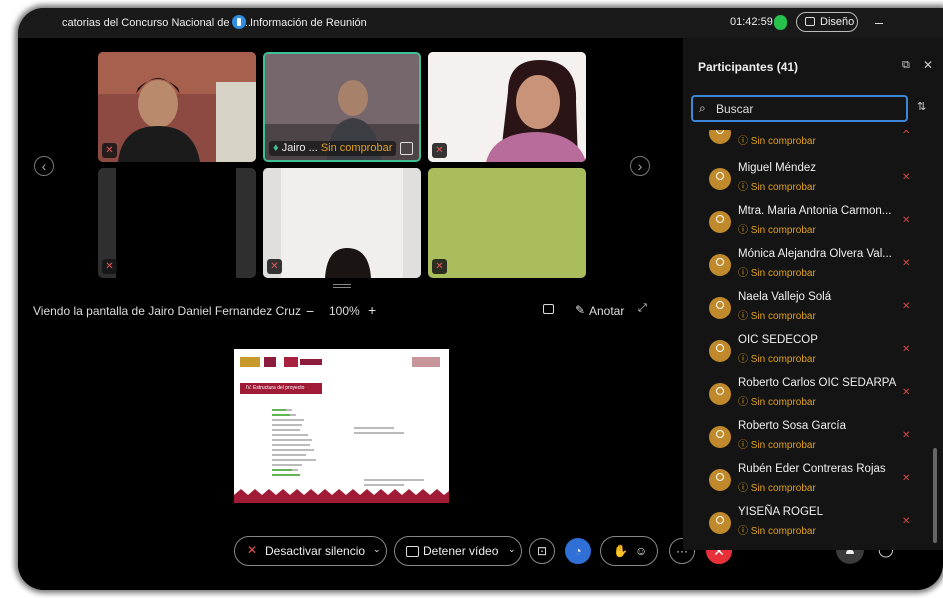 The width and height of the screenshot is (943, 598). I want to click on participant-name: Roberto Sosa García, so click(792, 426).